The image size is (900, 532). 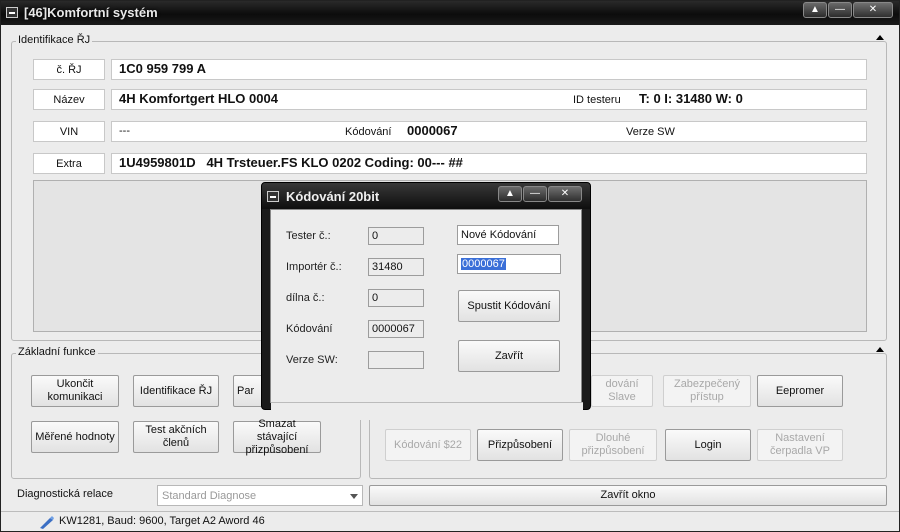 What do you see at coordinates (162, 521) in the screenshot?
I see `status-text: KW1281, Baud: 9600, Target A2 Aword 46` at bounding box center [162, 521].